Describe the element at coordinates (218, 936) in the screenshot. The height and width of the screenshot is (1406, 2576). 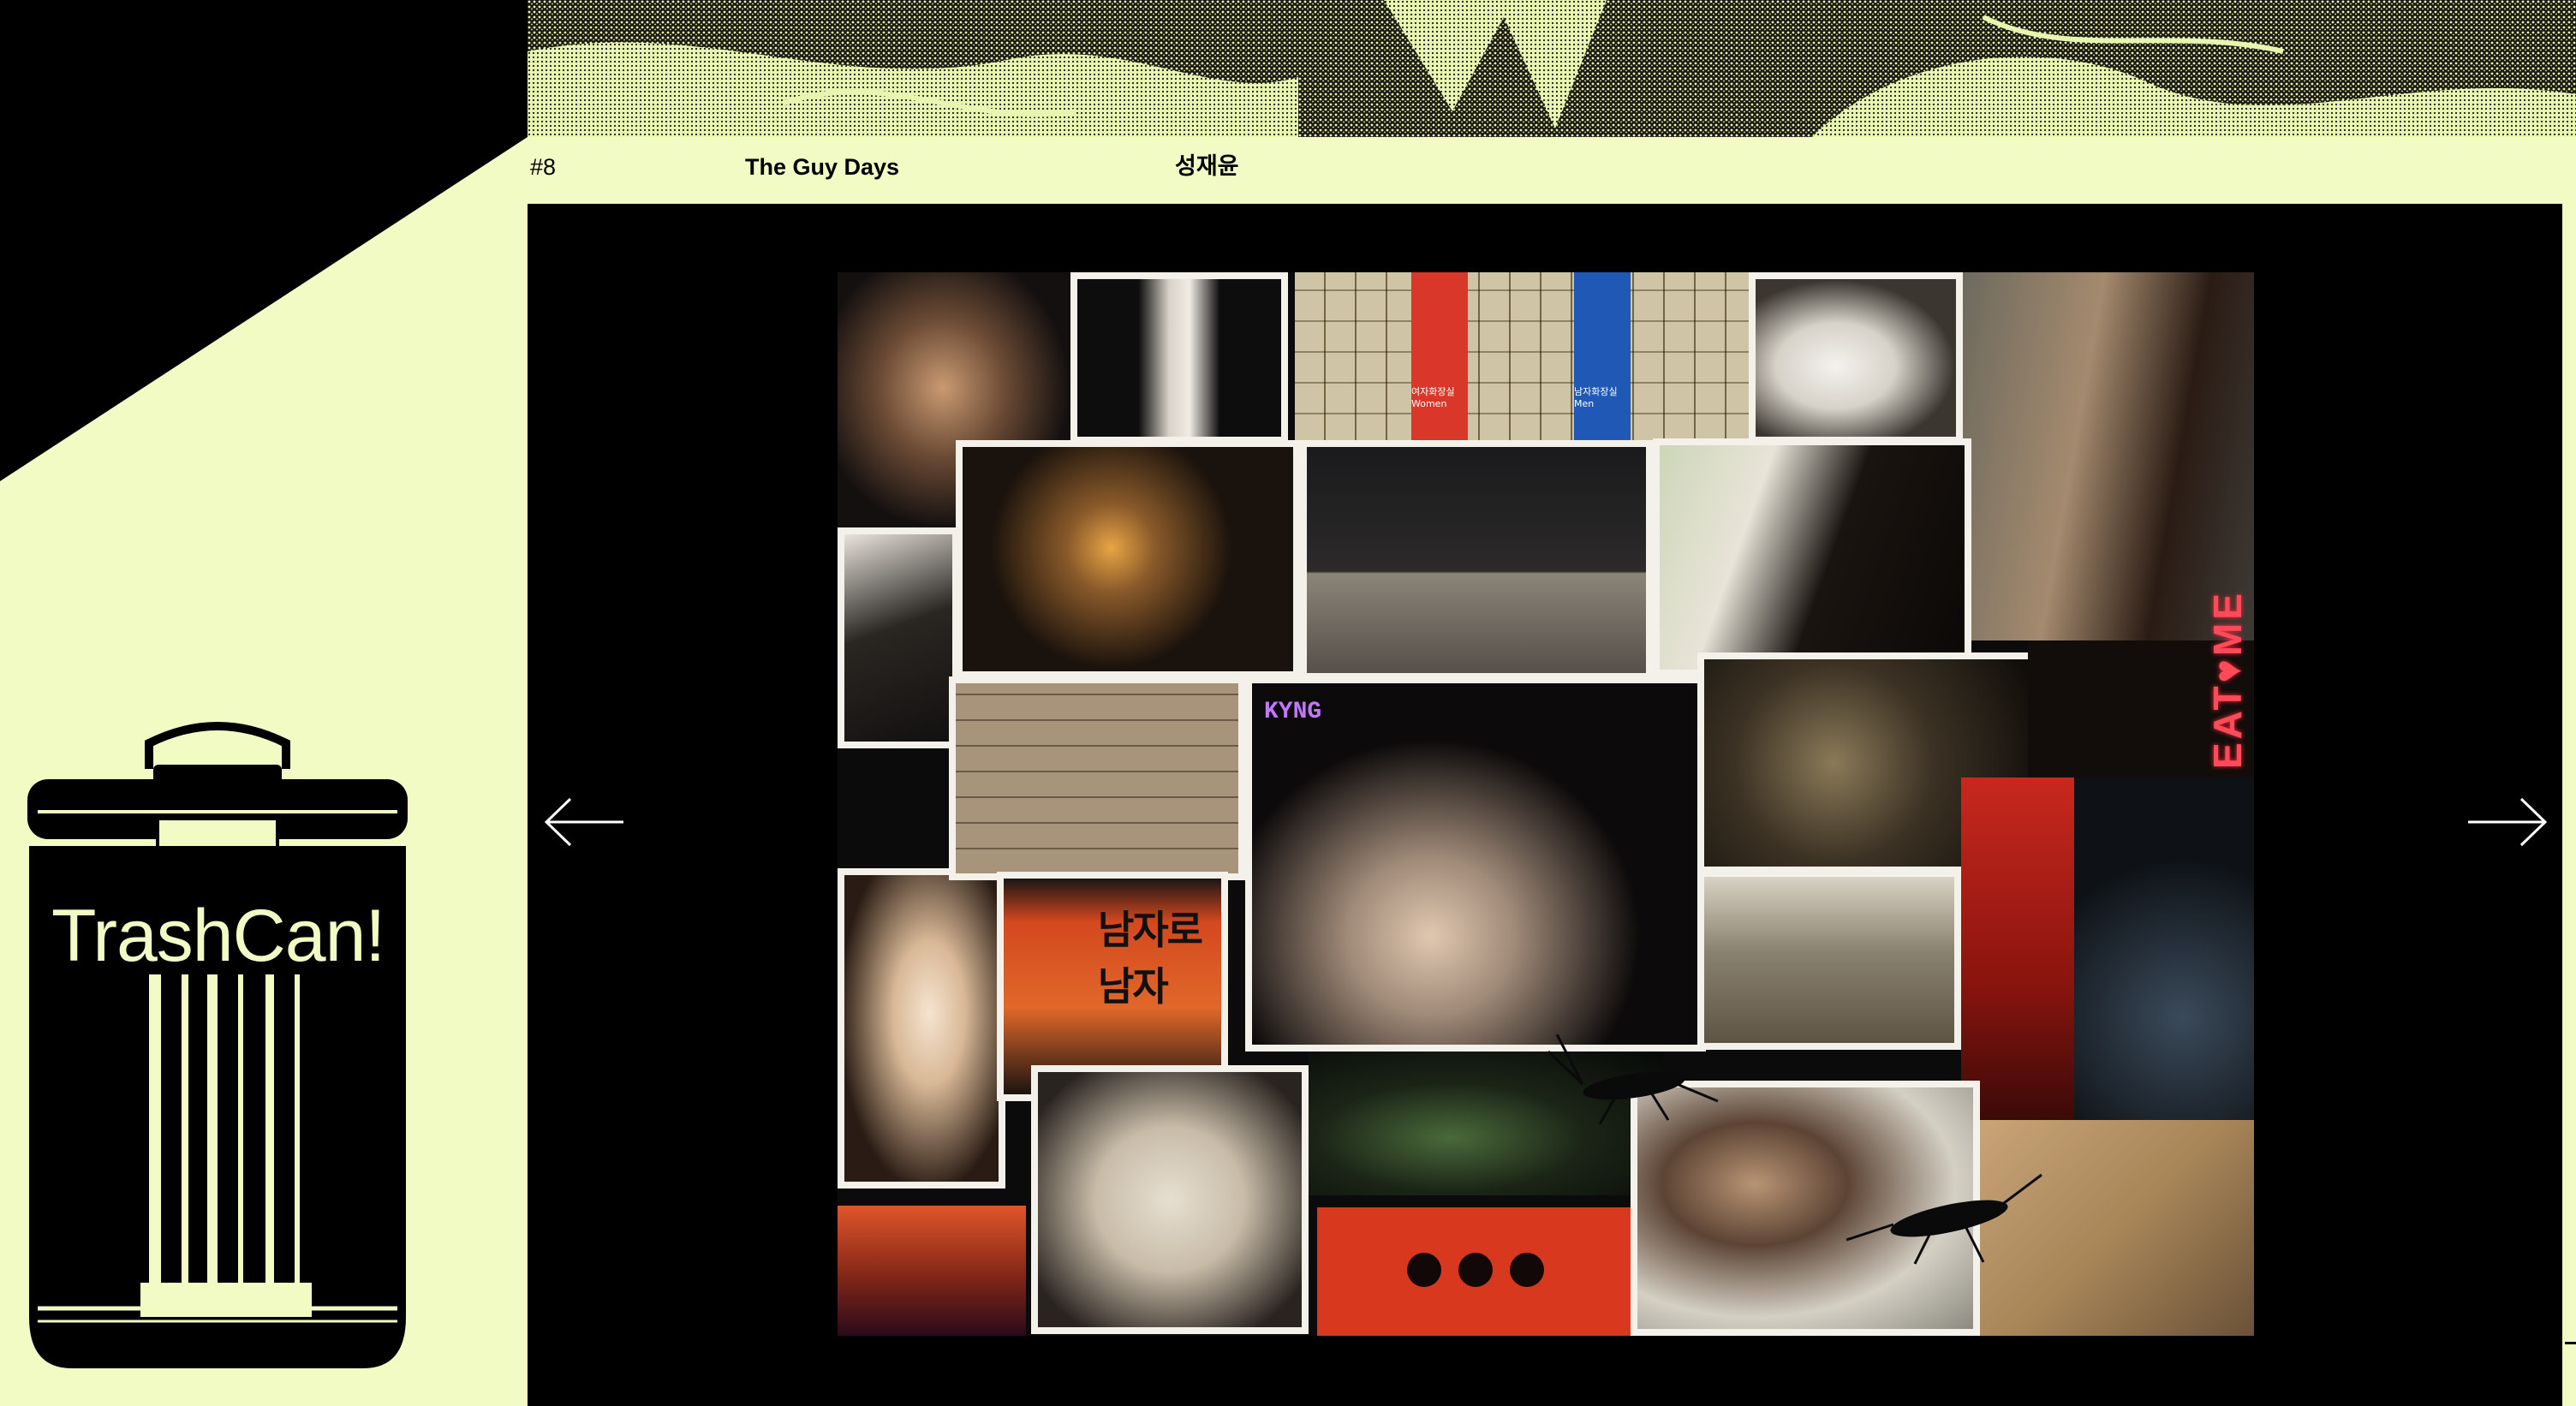
I see `trashcan-logo-text: TrashCan!` at that location.